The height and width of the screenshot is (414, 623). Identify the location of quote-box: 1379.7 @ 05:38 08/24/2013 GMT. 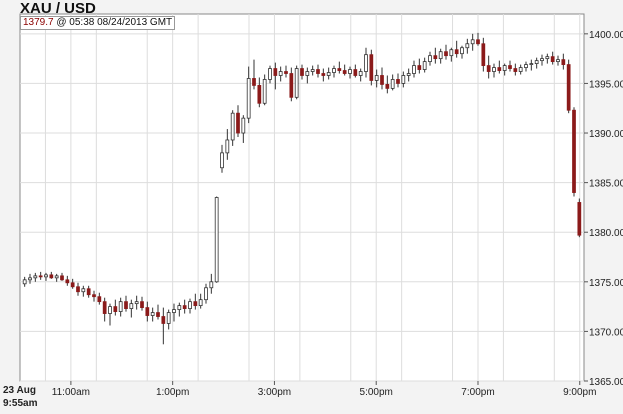
(98, 23).